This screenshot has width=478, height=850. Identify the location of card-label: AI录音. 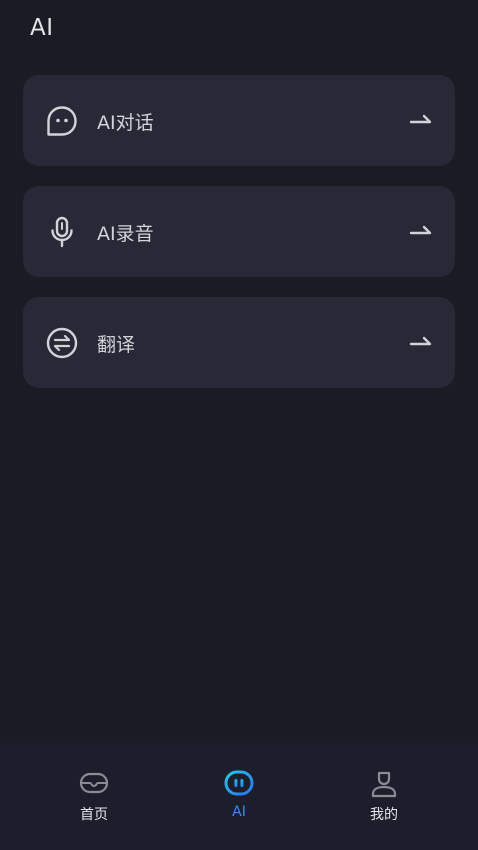
(125, 234).